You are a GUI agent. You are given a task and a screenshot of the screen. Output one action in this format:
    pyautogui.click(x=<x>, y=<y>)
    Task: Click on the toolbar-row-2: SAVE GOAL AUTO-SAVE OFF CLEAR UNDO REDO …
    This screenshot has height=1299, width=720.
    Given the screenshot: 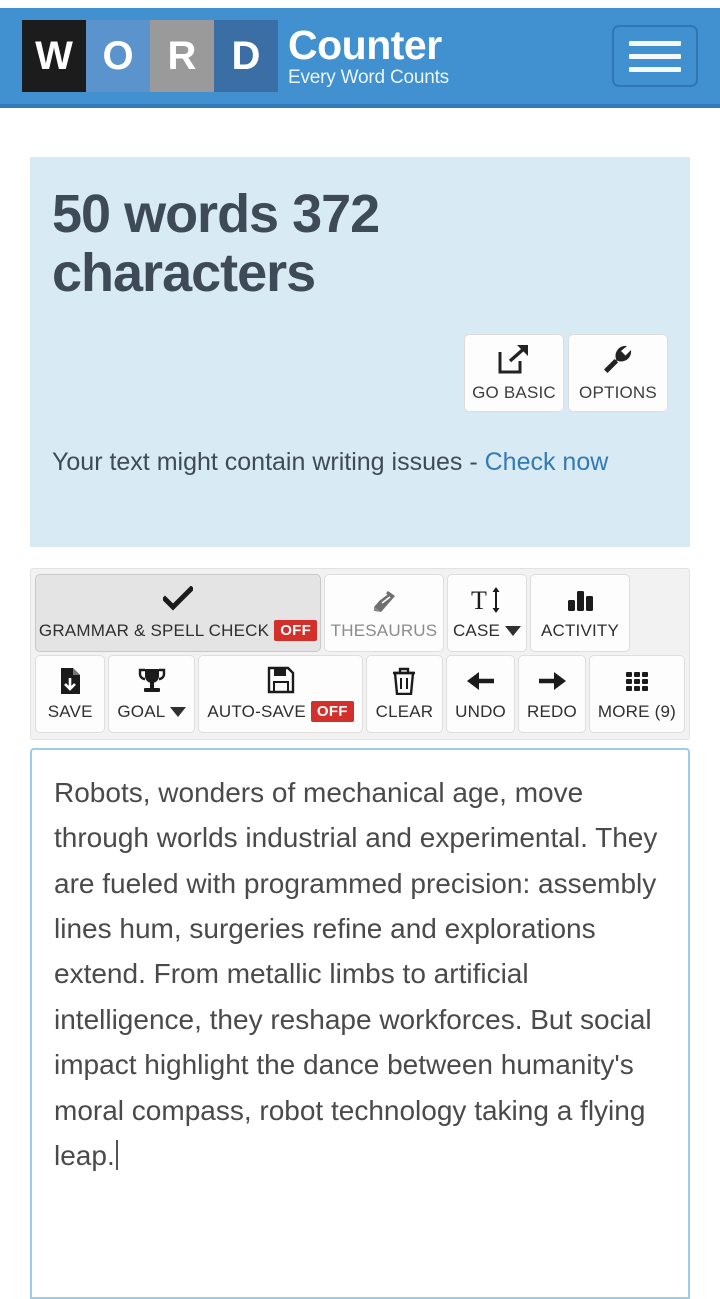 What is the action you would take?
    pyautogui.click(x=360, y=694)
    